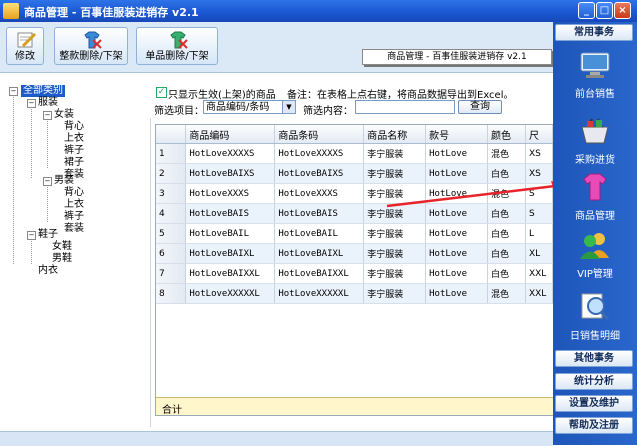 The width and height of the screenshot is (637, 446). What do you see at coordinates (171, 173) in the screenshot?
I see `row-number: 2` at bounding box center [171, 173].